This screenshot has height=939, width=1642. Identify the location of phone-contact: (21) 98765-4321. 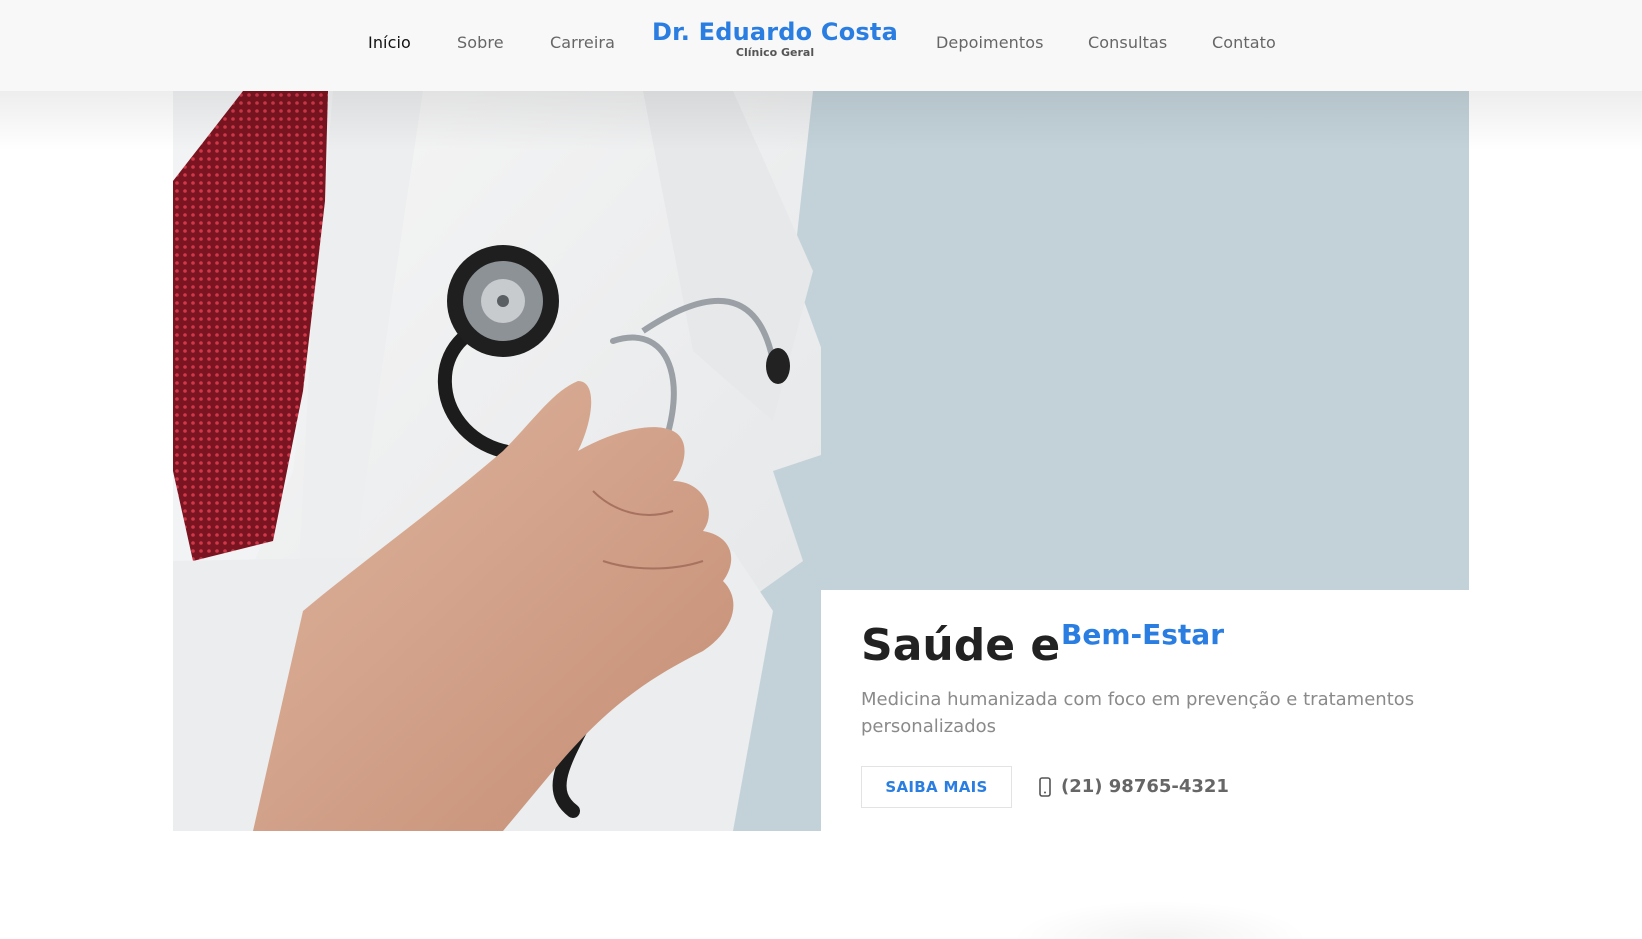
(1133, 786).